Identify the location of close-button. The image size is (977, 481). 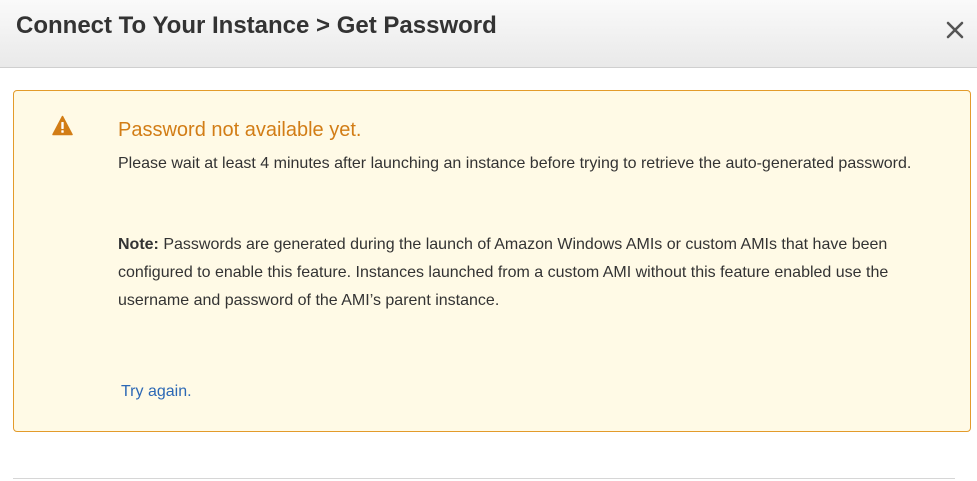
(955, 30).